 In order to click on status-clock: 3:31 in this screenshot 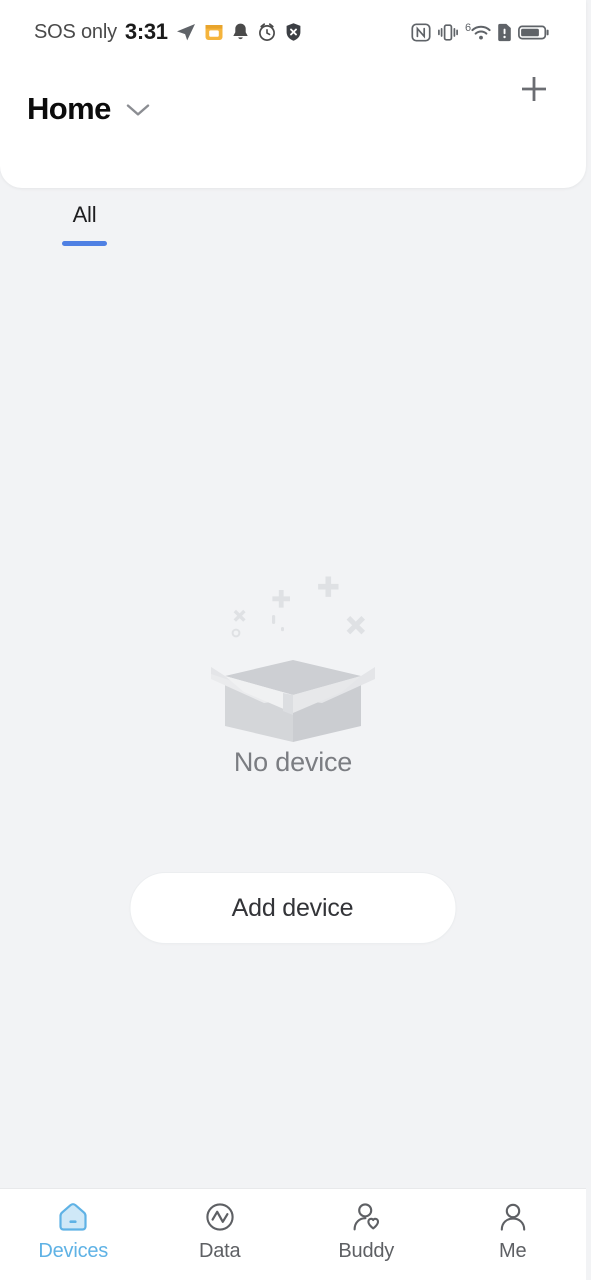, I will do `click(146, 31)`.